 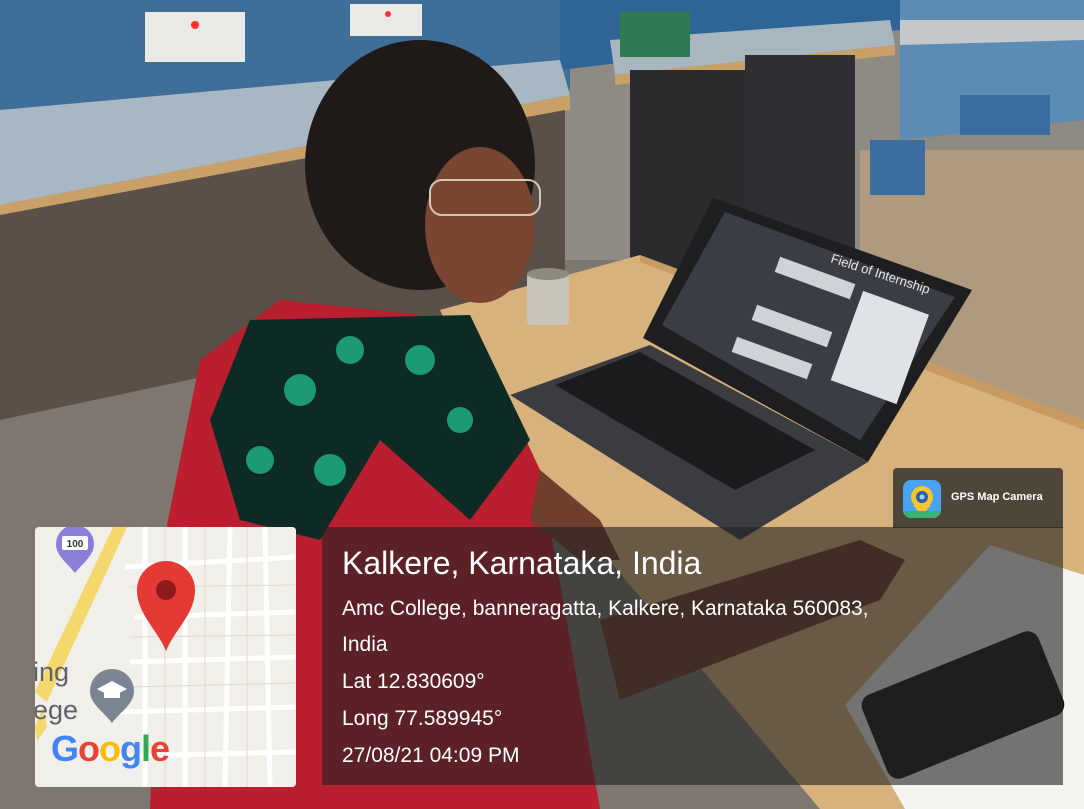 What do you see at coordinates (480, 225) in the screenshot?
I see `face` at bounding box center [480, 225].